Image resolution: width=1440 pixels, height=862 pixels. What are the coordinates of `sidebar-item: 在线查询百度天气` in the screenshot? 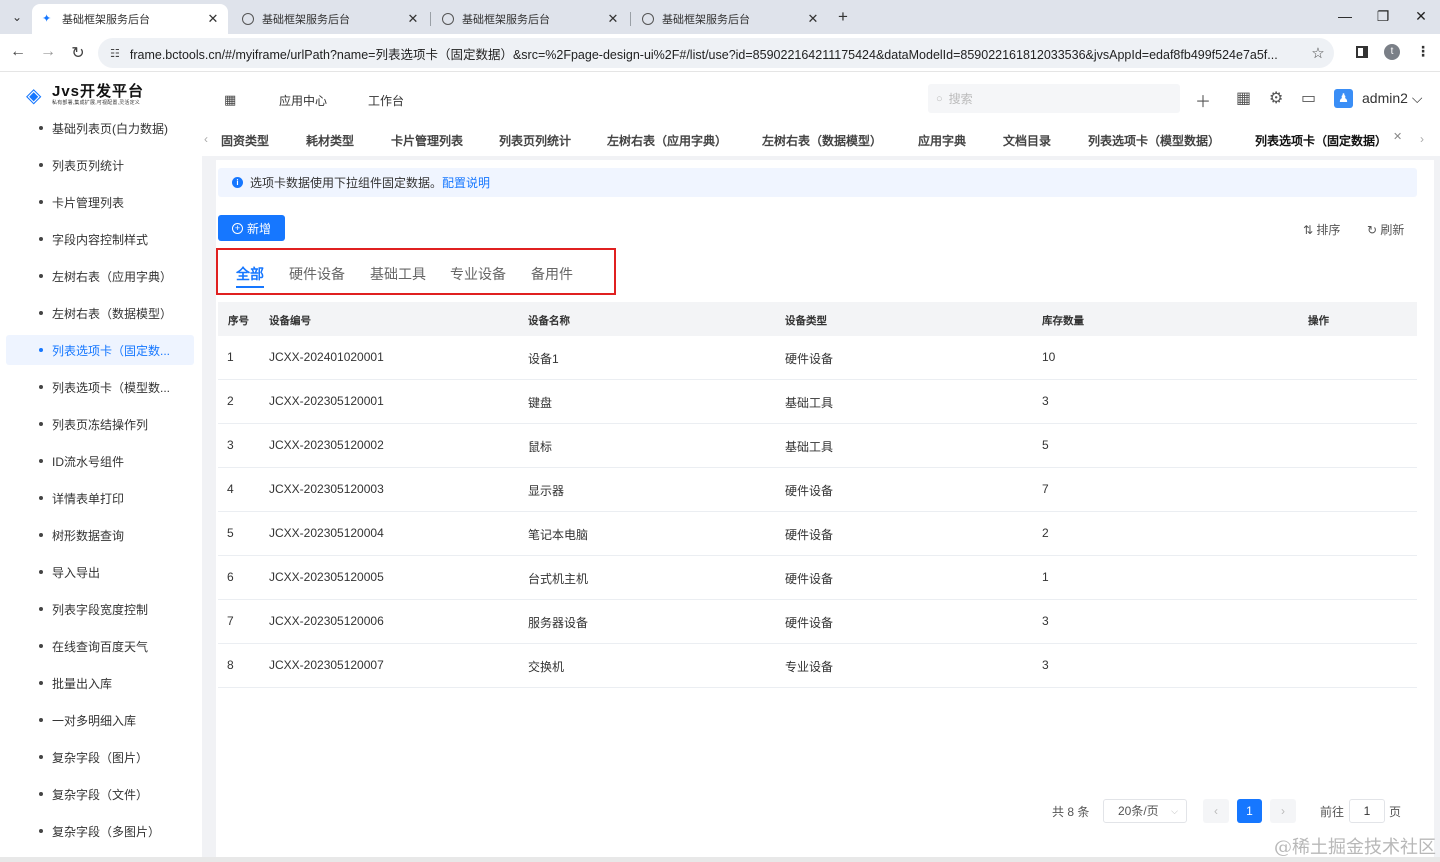 It's located at (100, 646).